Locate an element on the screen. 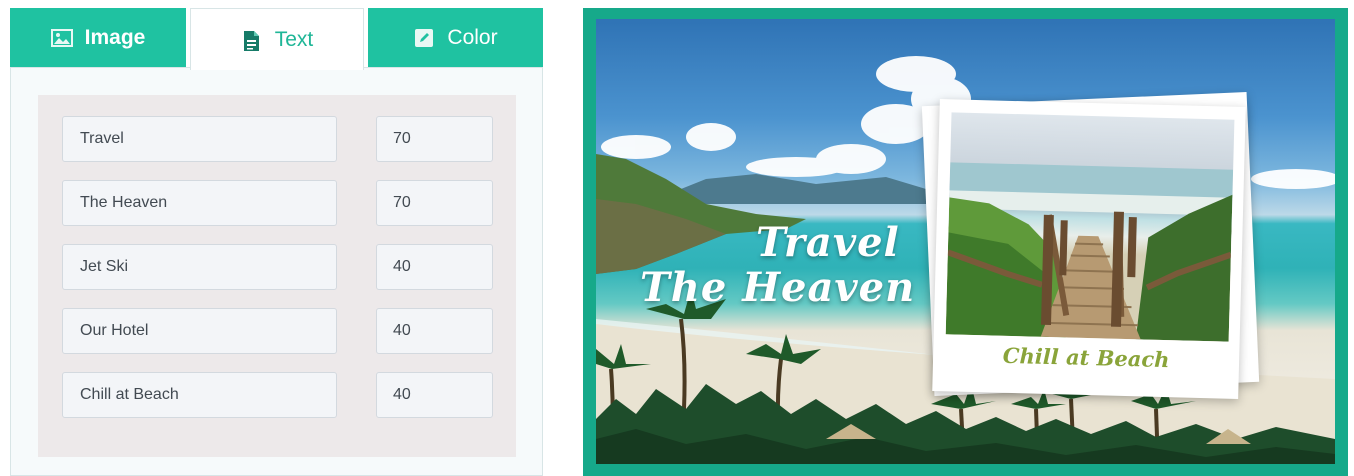 This screenshot has width=1354, height=476. polaroid-photo-frame: Chill at Beach is located at coordinates (1089, 249).